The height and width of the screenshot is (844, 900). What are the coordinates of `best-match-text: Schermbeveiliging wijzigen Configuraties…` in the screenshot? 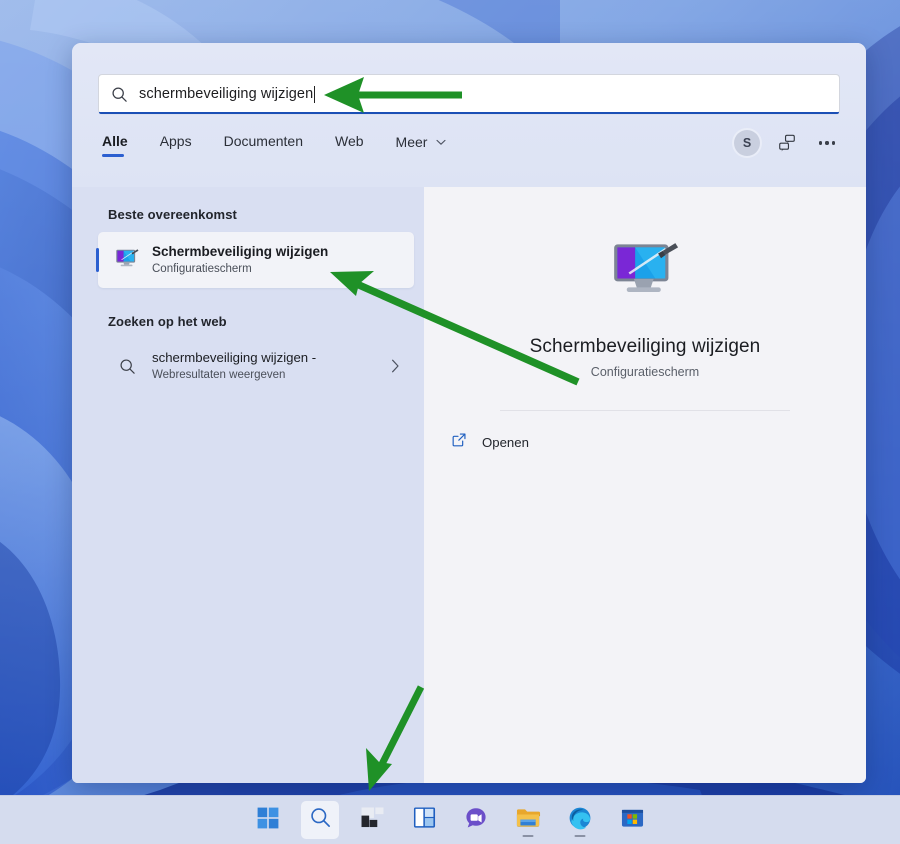 It's located at (240, 260).